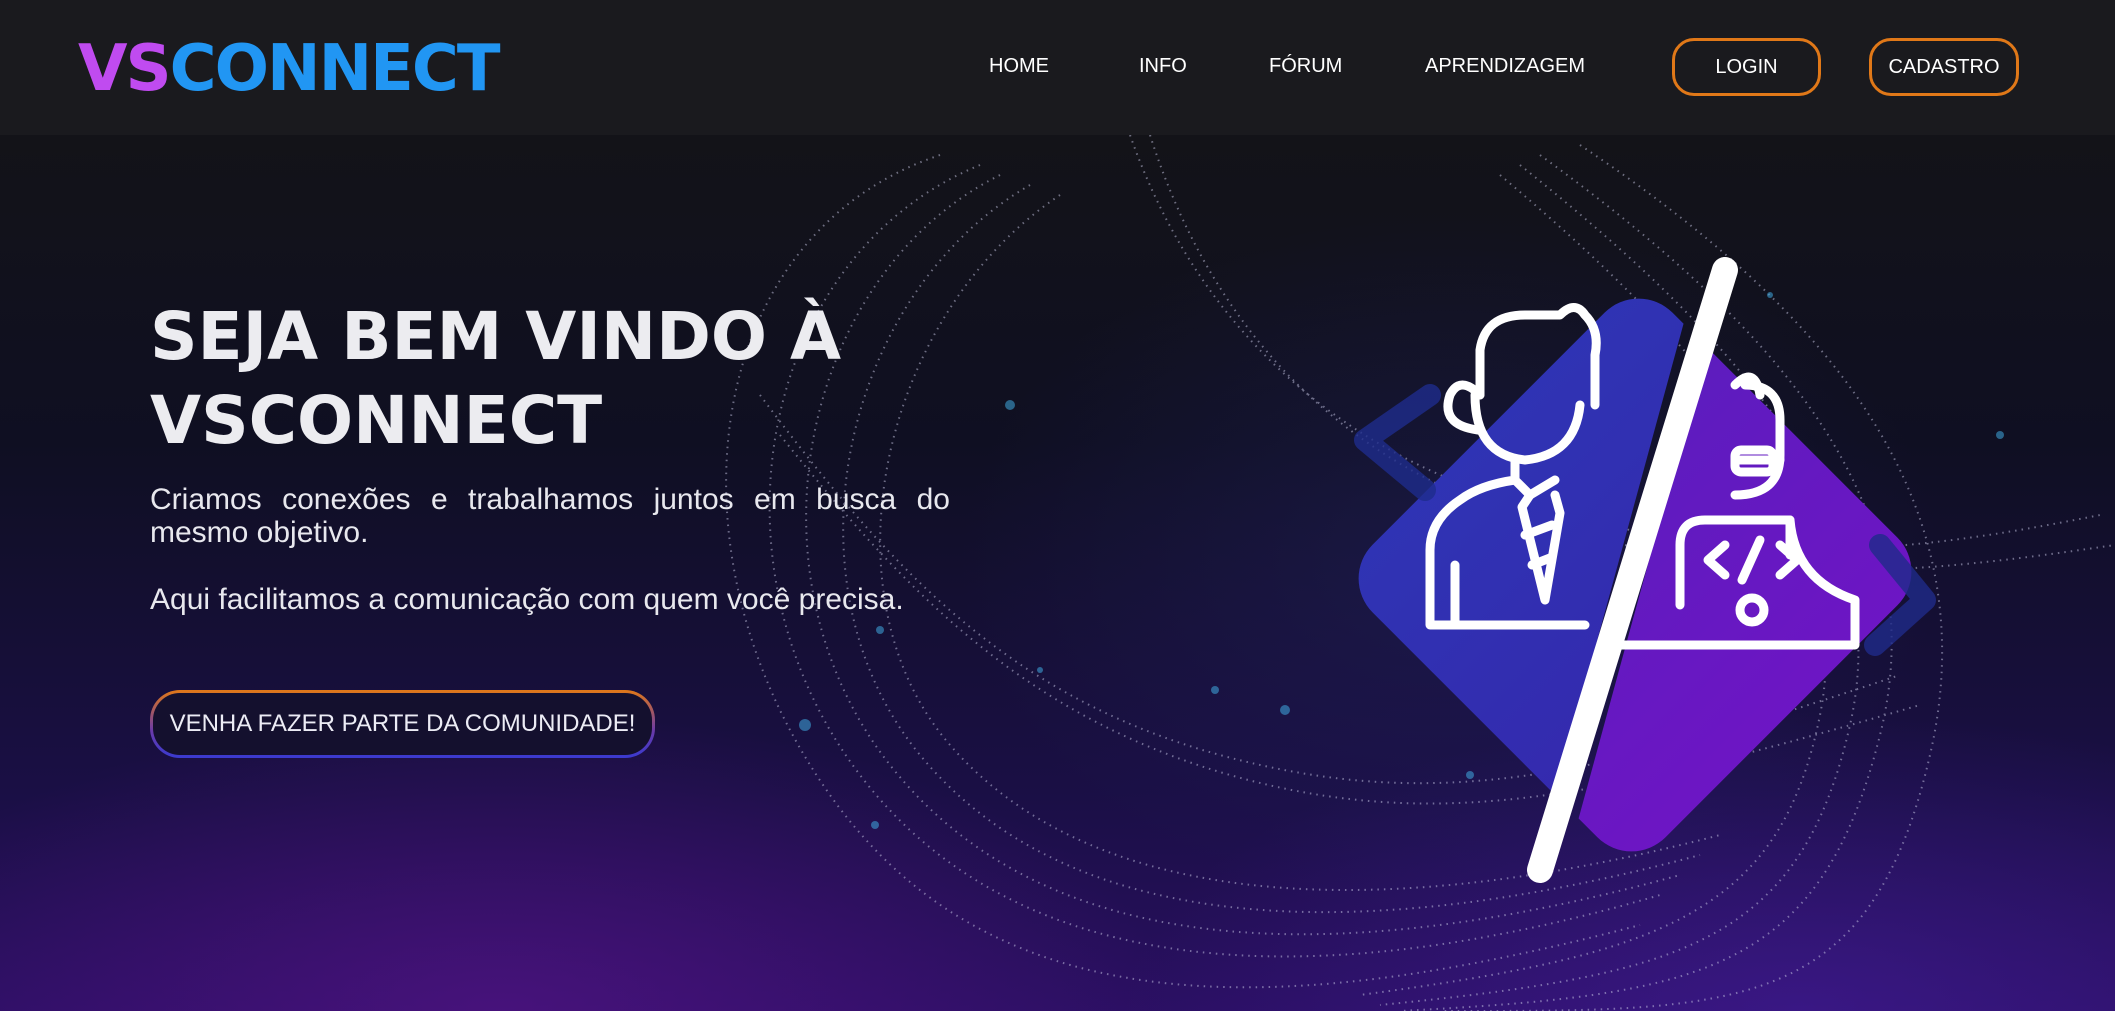 This screenshot has height=1011, width=2115. What do you see at coordinates (1944, 67) in the screenshot?
I see `signup-button: CADASTRO` at bounding box center [1944, 67].